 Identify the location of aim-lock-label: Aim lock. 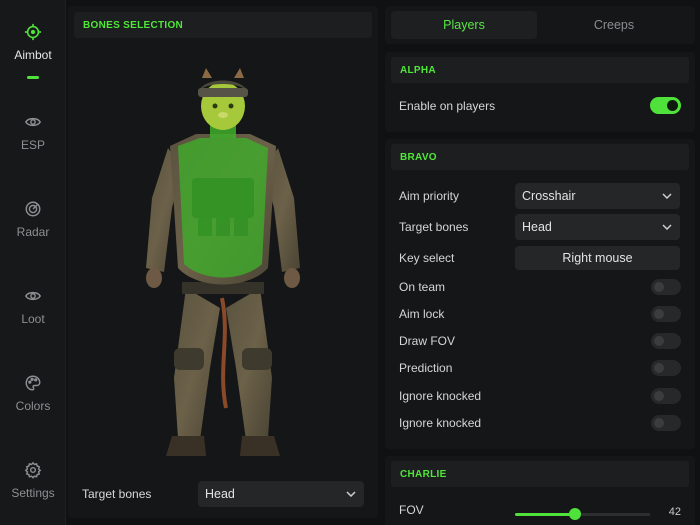
(422, 314).